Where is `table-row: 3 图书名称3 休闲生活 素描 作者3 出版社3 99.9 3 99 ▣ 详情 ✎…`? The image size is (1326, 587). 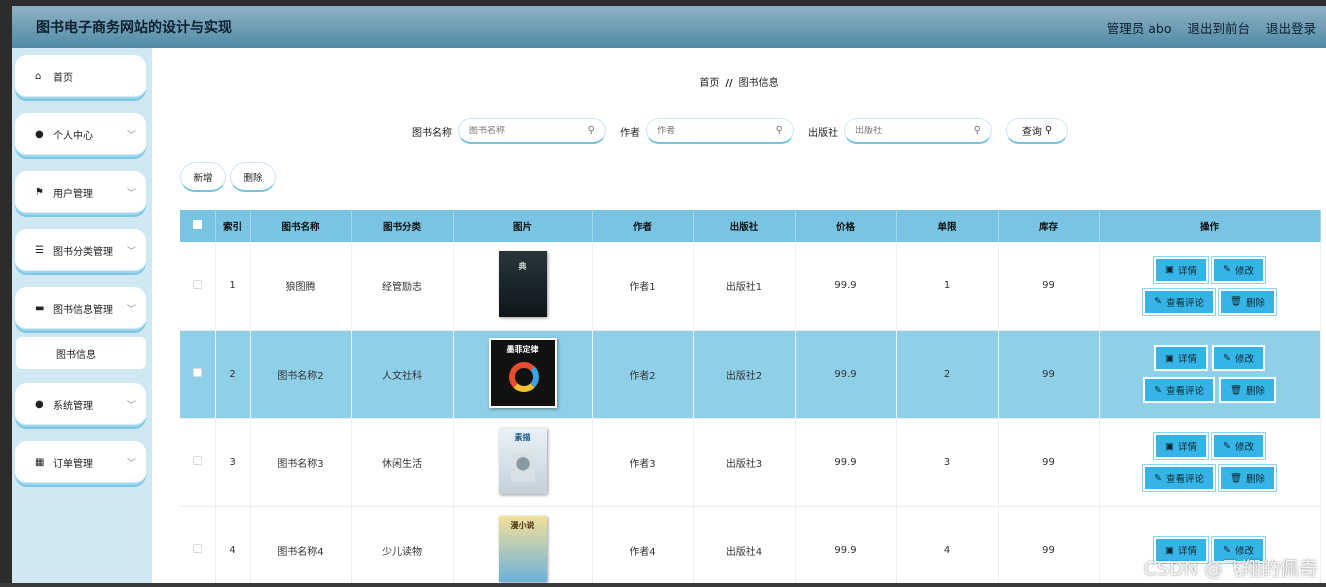
table-row: 3 图书名称3 休闲生活 素描 作者3 出版社3 99.9 3 99 ▣ 详情 ✎… is located at coordinates (750, 462).